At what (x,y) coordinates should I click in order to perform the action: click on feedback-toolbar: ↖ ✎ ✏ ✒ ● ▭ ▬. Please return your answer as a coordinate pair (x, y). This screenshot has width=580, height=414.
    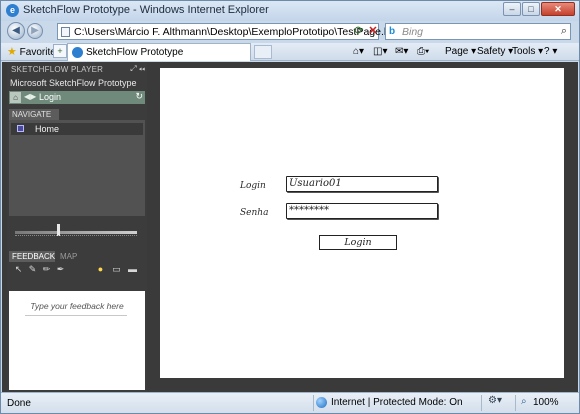
    Looking at the image, I should click on (77, 270).